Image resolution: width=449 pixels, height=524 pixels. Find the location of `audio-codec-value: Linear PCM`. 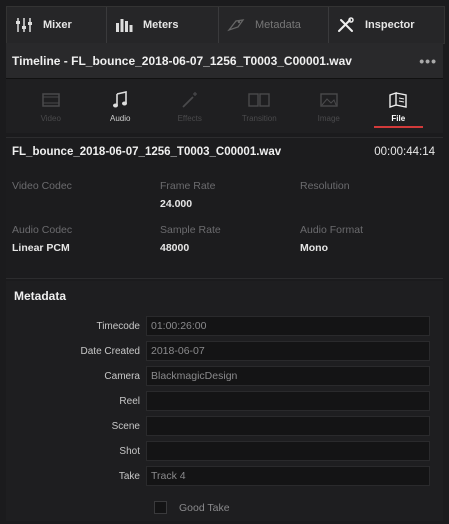

audio-codec-value: Linear PCM is located at coordinates (41, 248).